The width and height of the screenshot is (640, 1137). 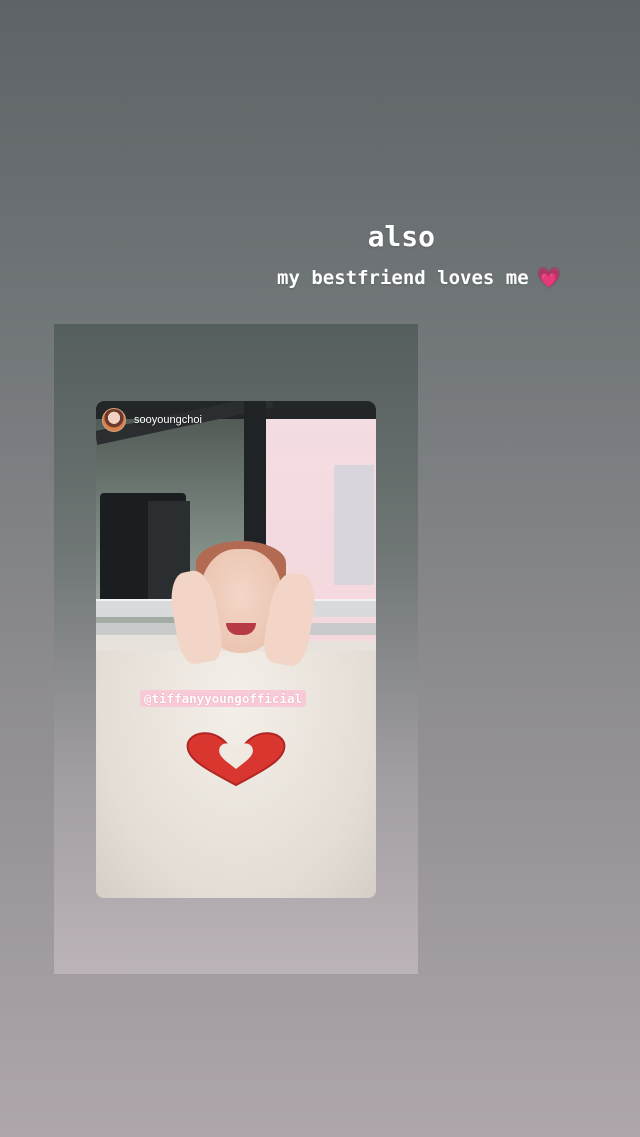 What do you see at coordinates (401, 236) in the screenshot?
I see `caption-title-text: also` at bounding box center [401, 236].